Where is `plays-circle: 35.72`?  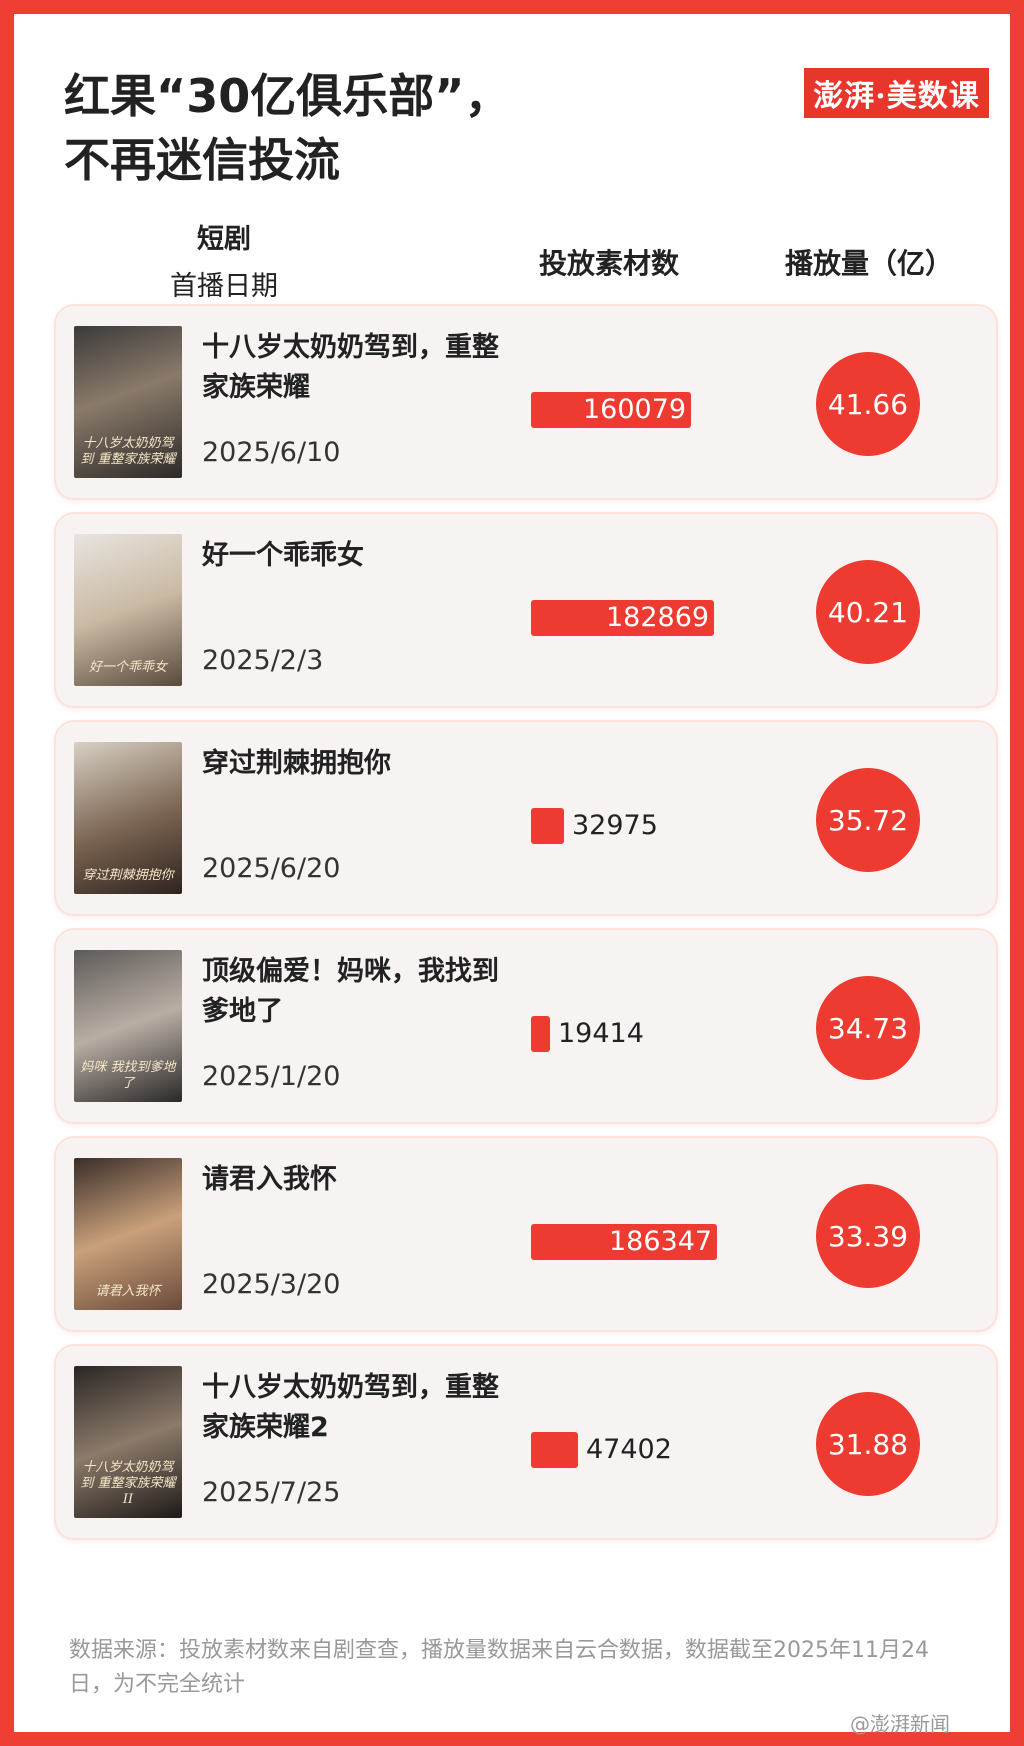
plays-circle: 35.72 is located at coordinates (868, 820).